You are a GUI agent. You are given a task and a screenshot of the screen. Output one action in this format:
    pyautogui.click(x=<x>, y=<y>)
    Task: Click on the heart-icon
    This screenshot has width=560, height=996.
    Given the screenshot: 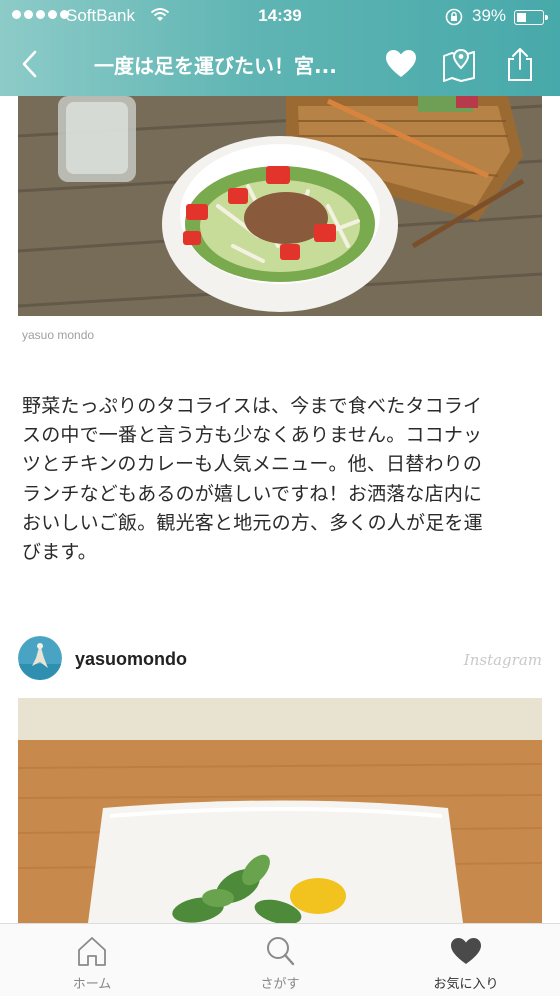 What is the action you would take?
    pyautogui.click(x=466, y=951)
    